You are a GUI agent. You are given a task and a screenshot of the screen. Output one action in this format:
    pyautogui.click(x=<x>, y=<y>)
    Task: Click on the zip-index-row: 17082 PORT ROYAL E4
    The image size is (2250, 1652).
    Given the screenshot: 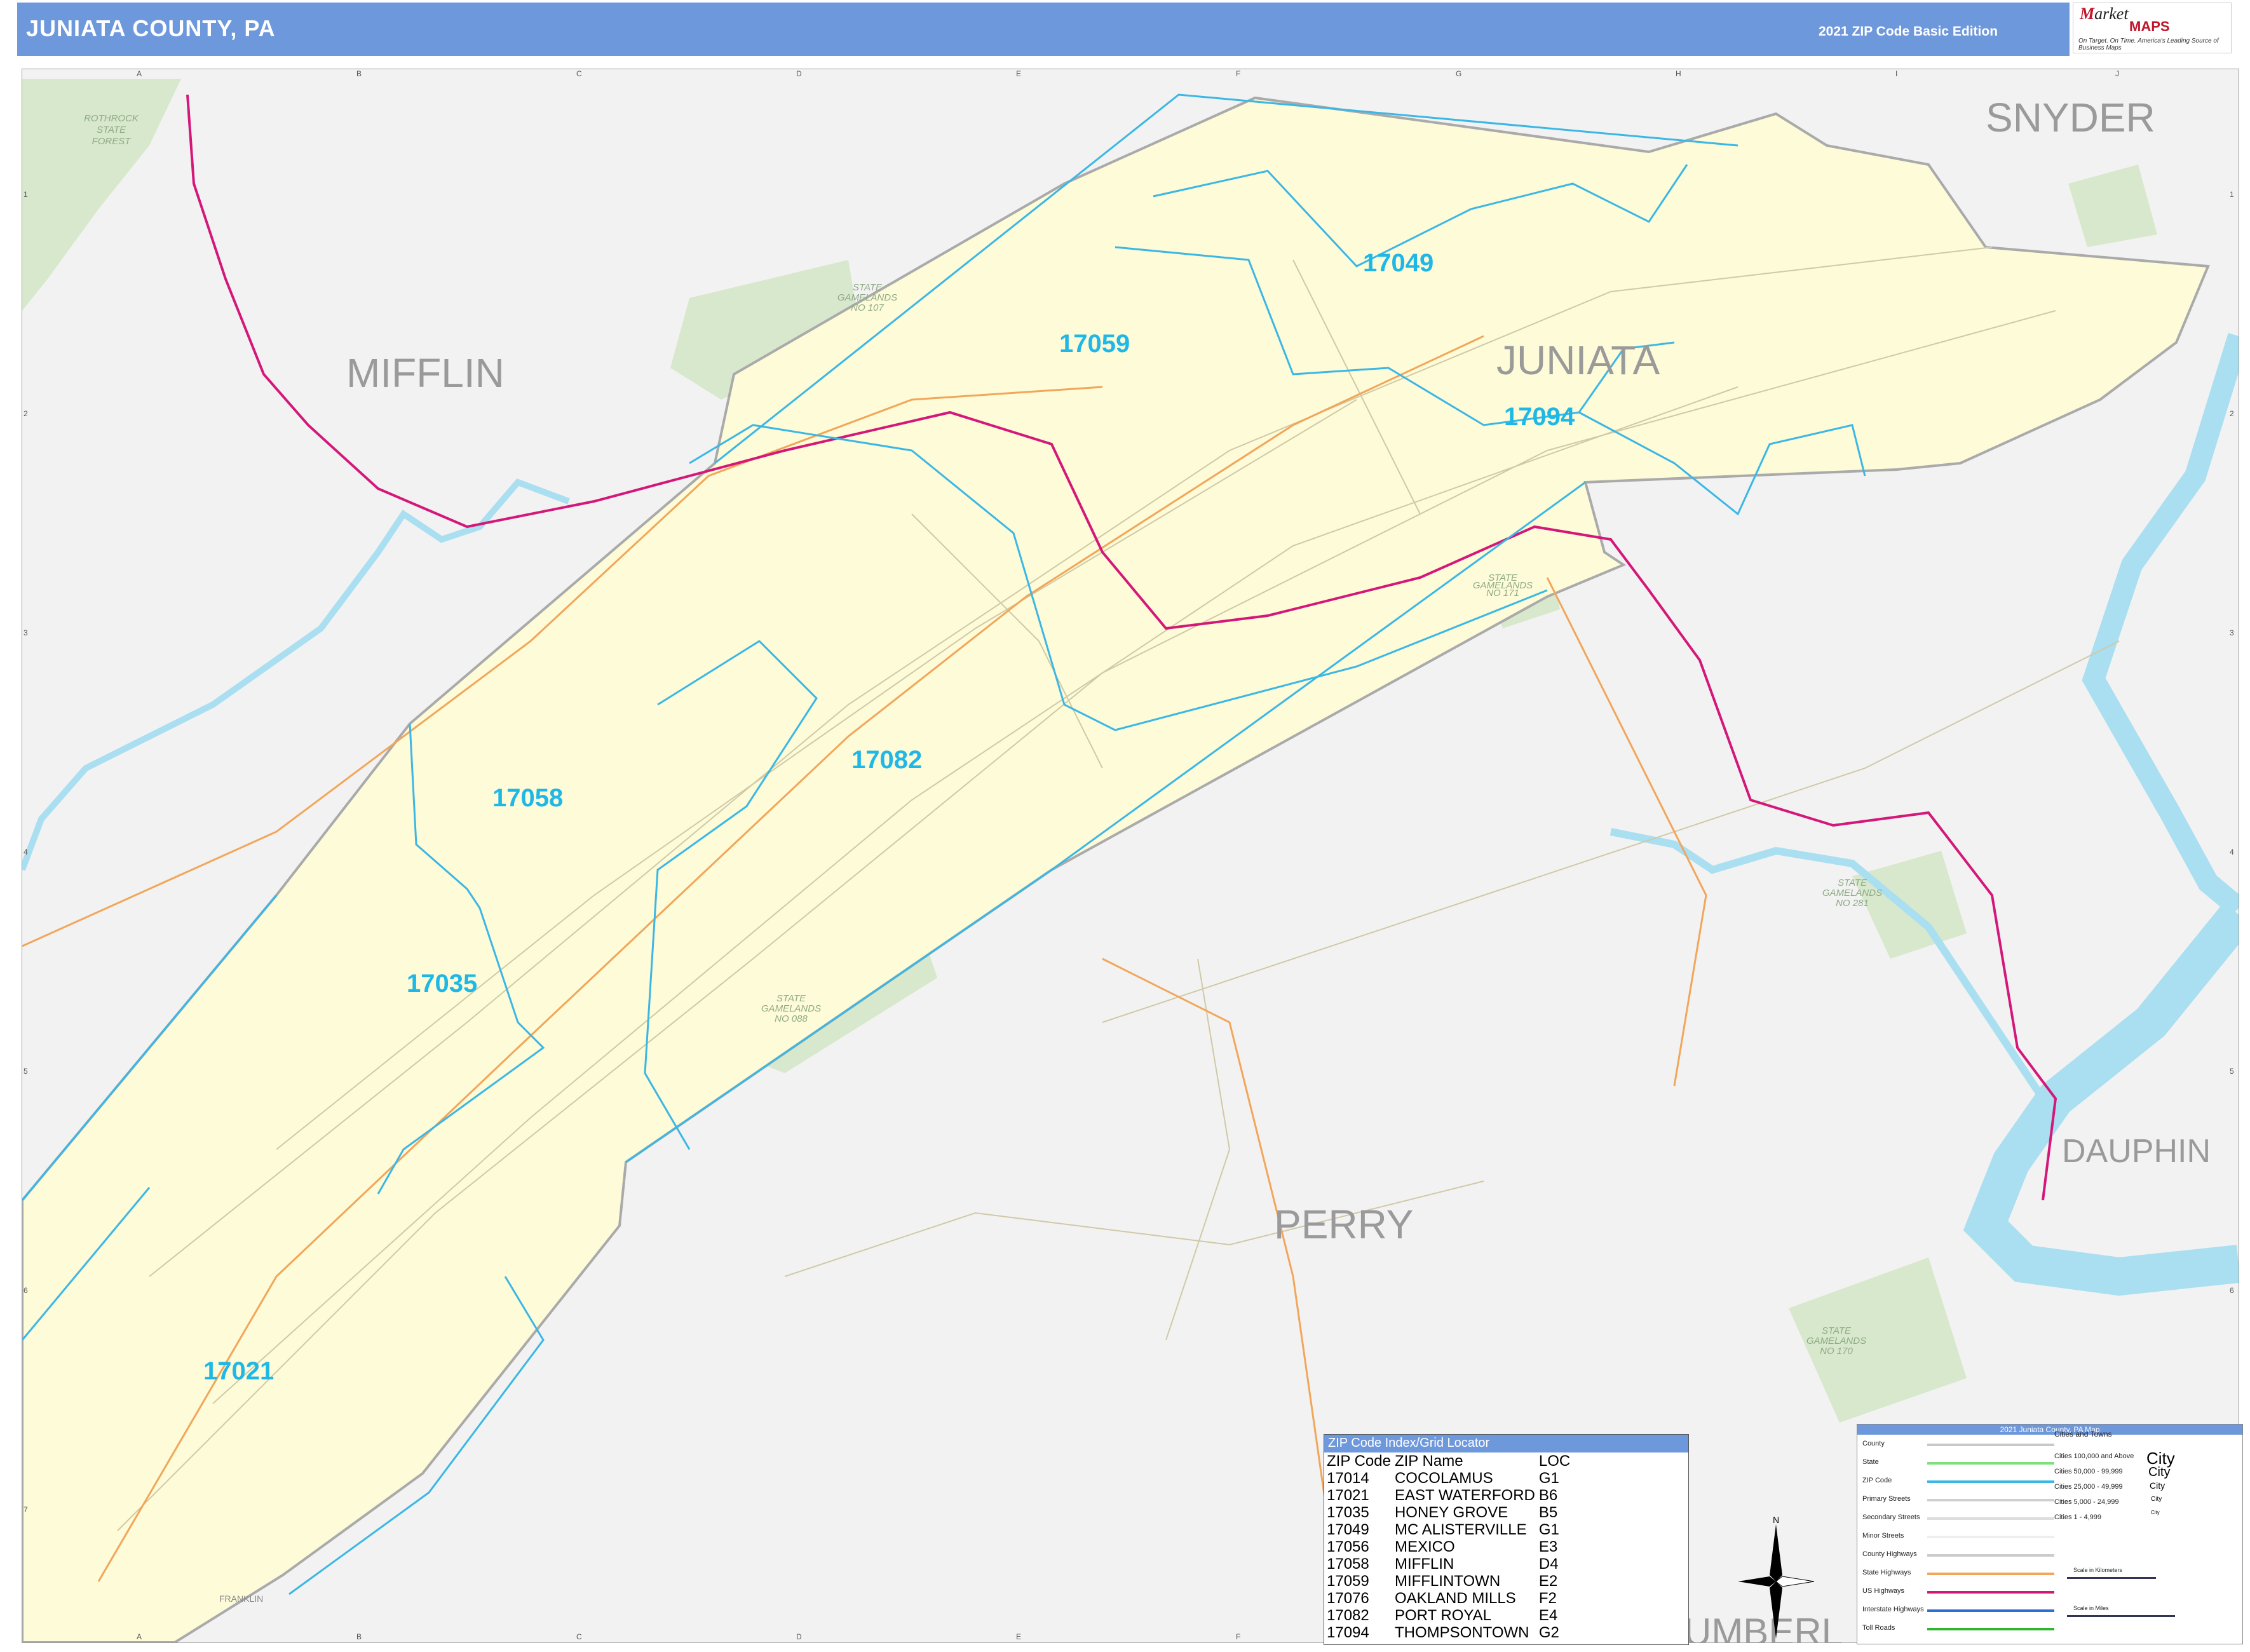 What is the action you would take?
    pyautogui.click(x=1450, y=1616)
    